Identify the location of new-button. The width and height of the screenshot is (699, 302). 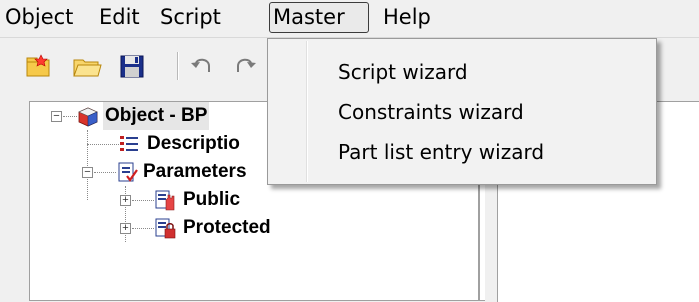
(39, 66).